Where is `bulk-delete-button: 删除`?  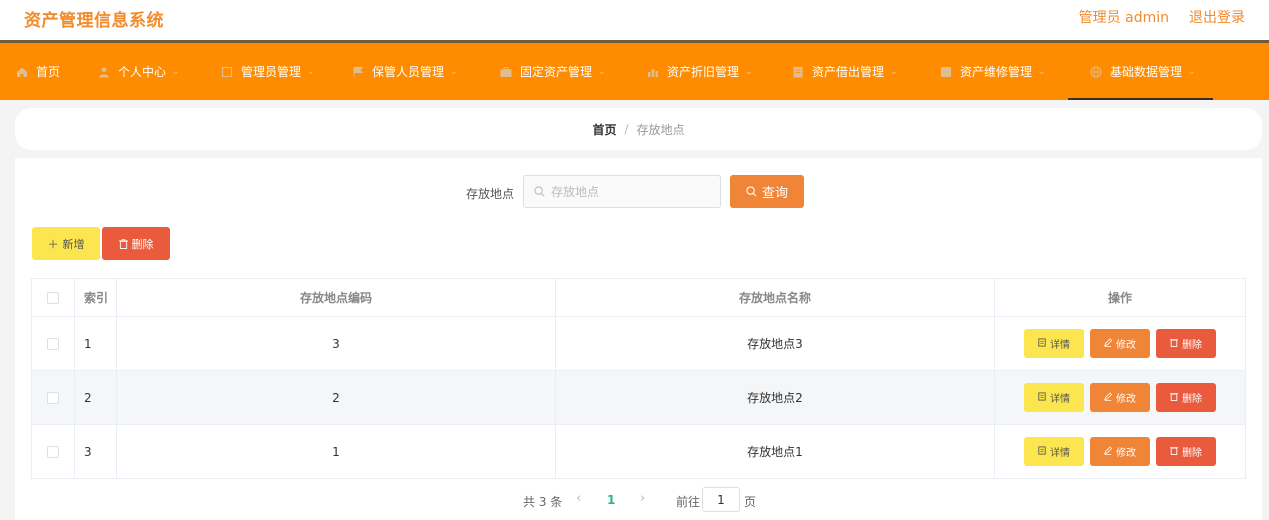
bulk-delete-button: 删除 is located at coordinates (136, 243).